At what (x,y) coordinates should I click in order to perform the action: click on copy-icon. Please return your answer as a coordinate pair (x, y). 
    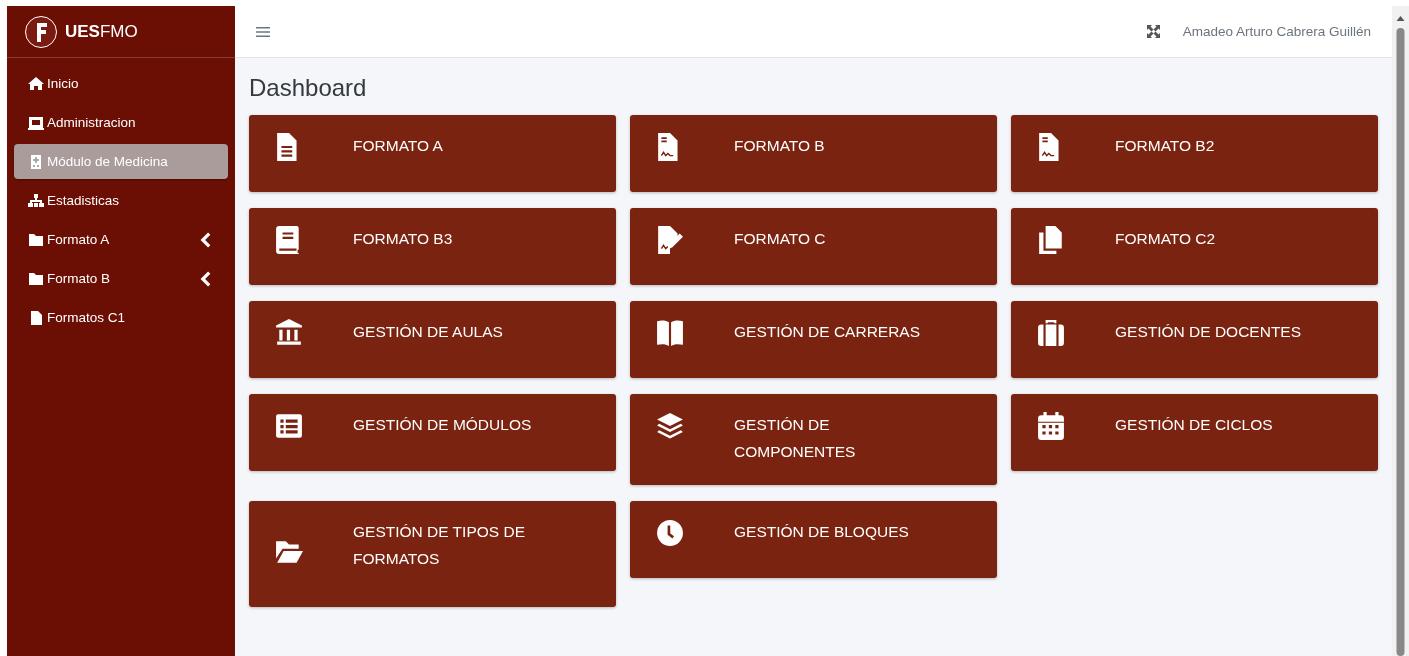
    Looking at the image, I should click on (1051, 240).